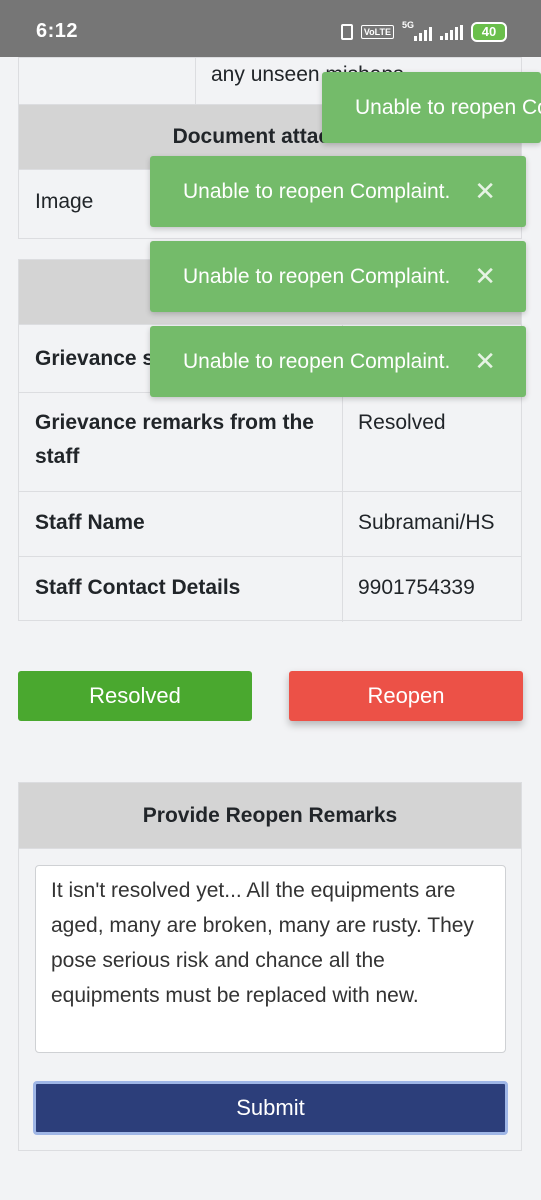 The width and height of the screenshot is (541, 1200). What do you see at coordinates (426, 522) in the screenshot?
I see `staff-name-value: Subramani/HS` at bounding box center [426, 522].